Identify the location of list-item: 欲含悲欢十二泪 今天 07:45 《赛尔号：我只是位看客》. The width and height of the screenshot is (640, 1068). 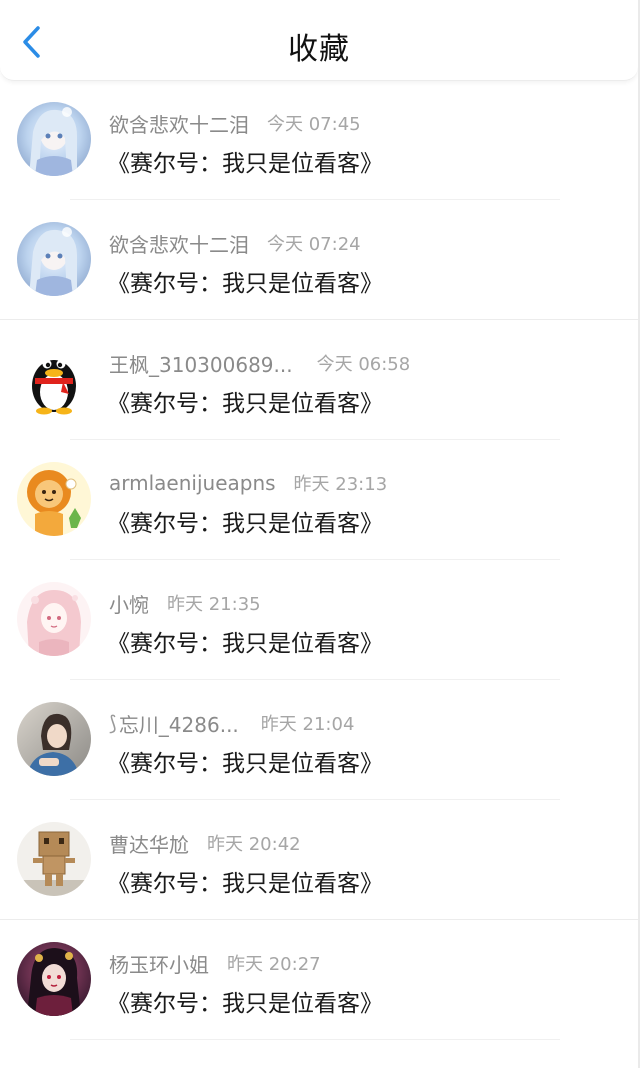
(320, 140).